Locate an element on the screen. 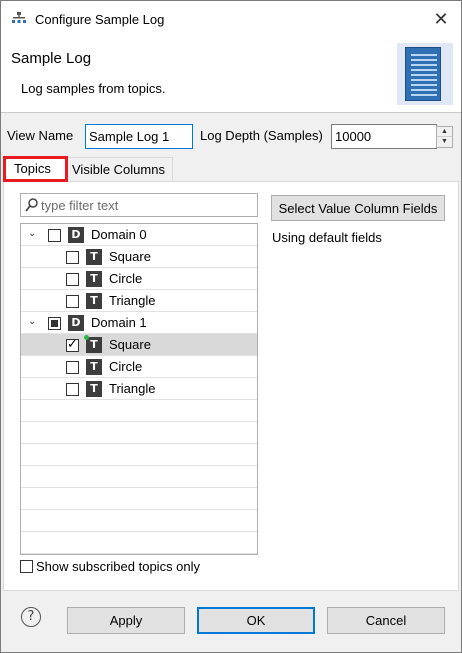 The width and height of the screenshot is (462, 653). tree-label: Domain 0 is located at coordinates (119, 234).